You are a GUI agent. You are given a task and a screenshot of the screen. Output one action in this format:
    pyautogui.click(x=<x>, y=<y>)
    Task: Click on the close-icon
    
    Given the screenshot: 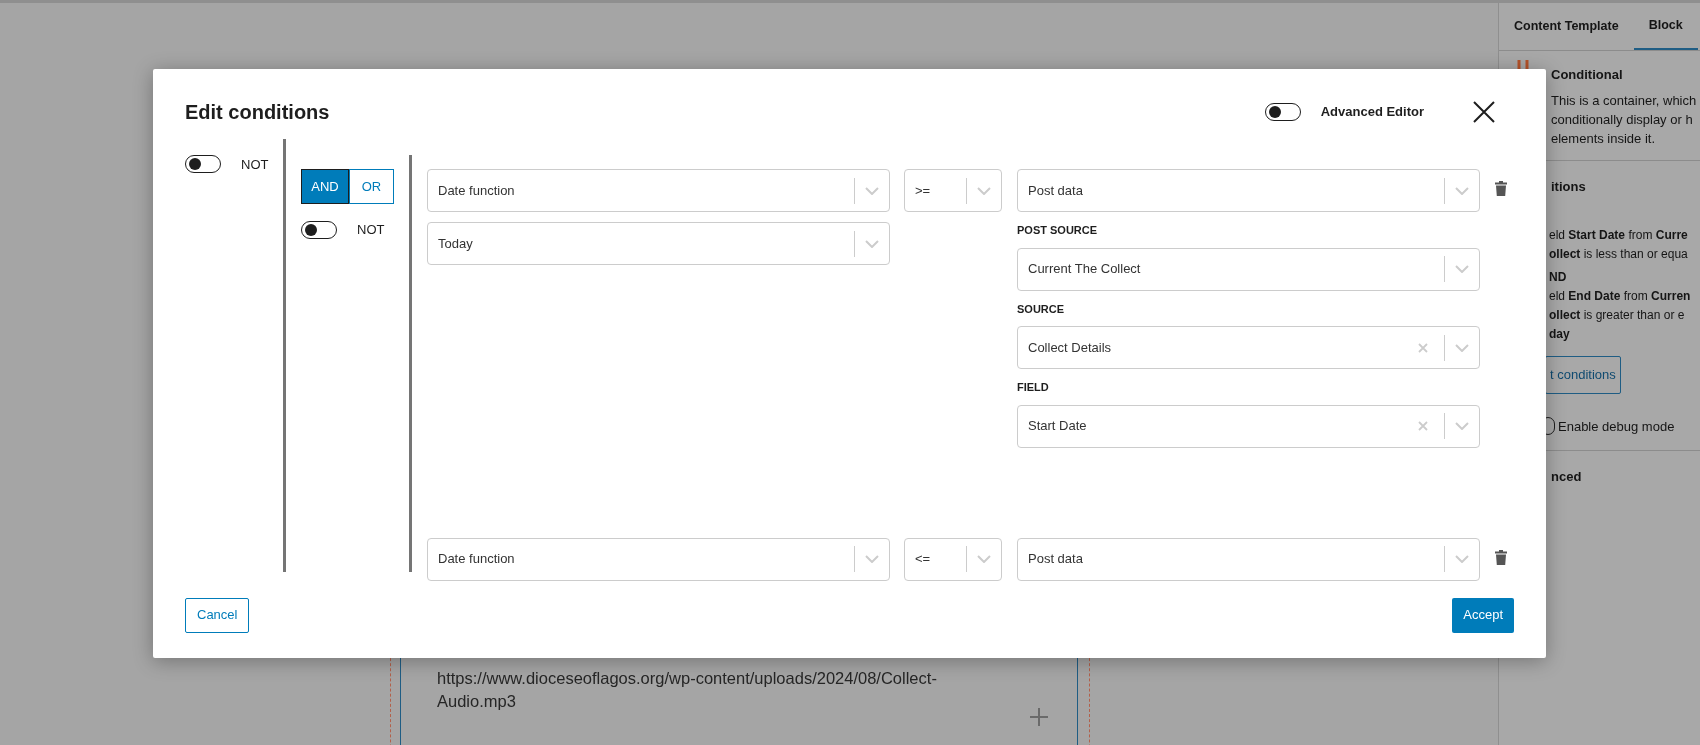 What is the action you would take?
    pyautogui.click(x=1484, y=112)
    